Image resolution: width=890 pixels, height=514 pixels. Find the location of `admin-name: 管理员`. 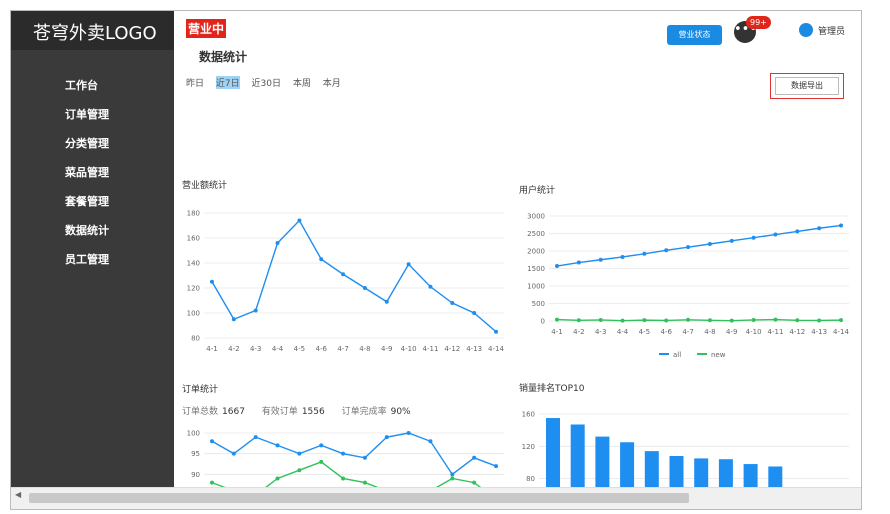

admin-name: 管理员 is located at coordinates (831, 30).